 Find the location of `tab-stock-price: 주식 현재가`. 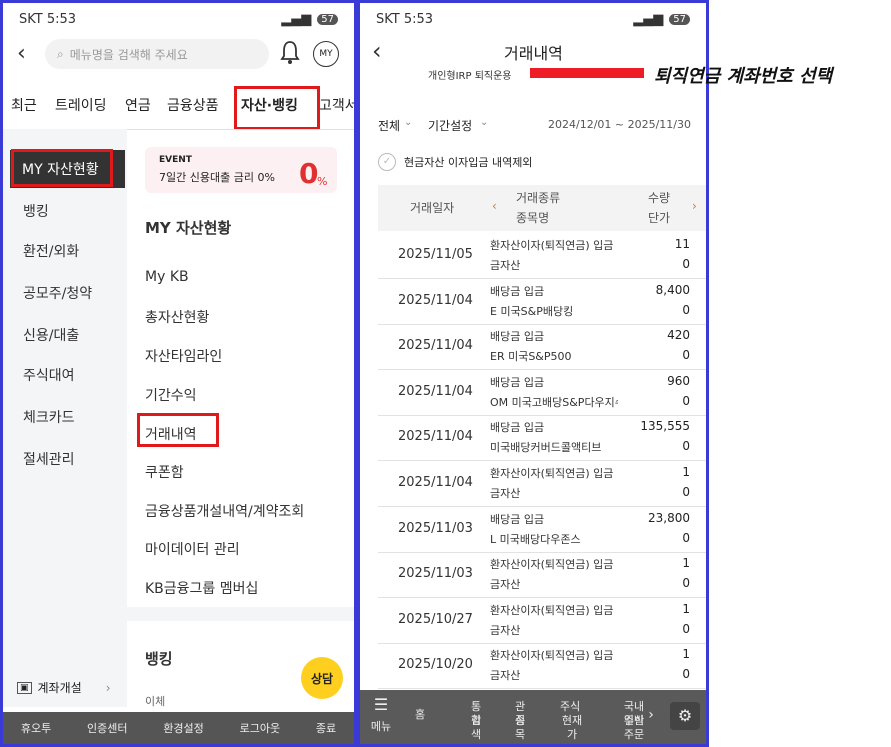

tab-stock-price: 주식 현재가 is located at coordinates (560, 720).